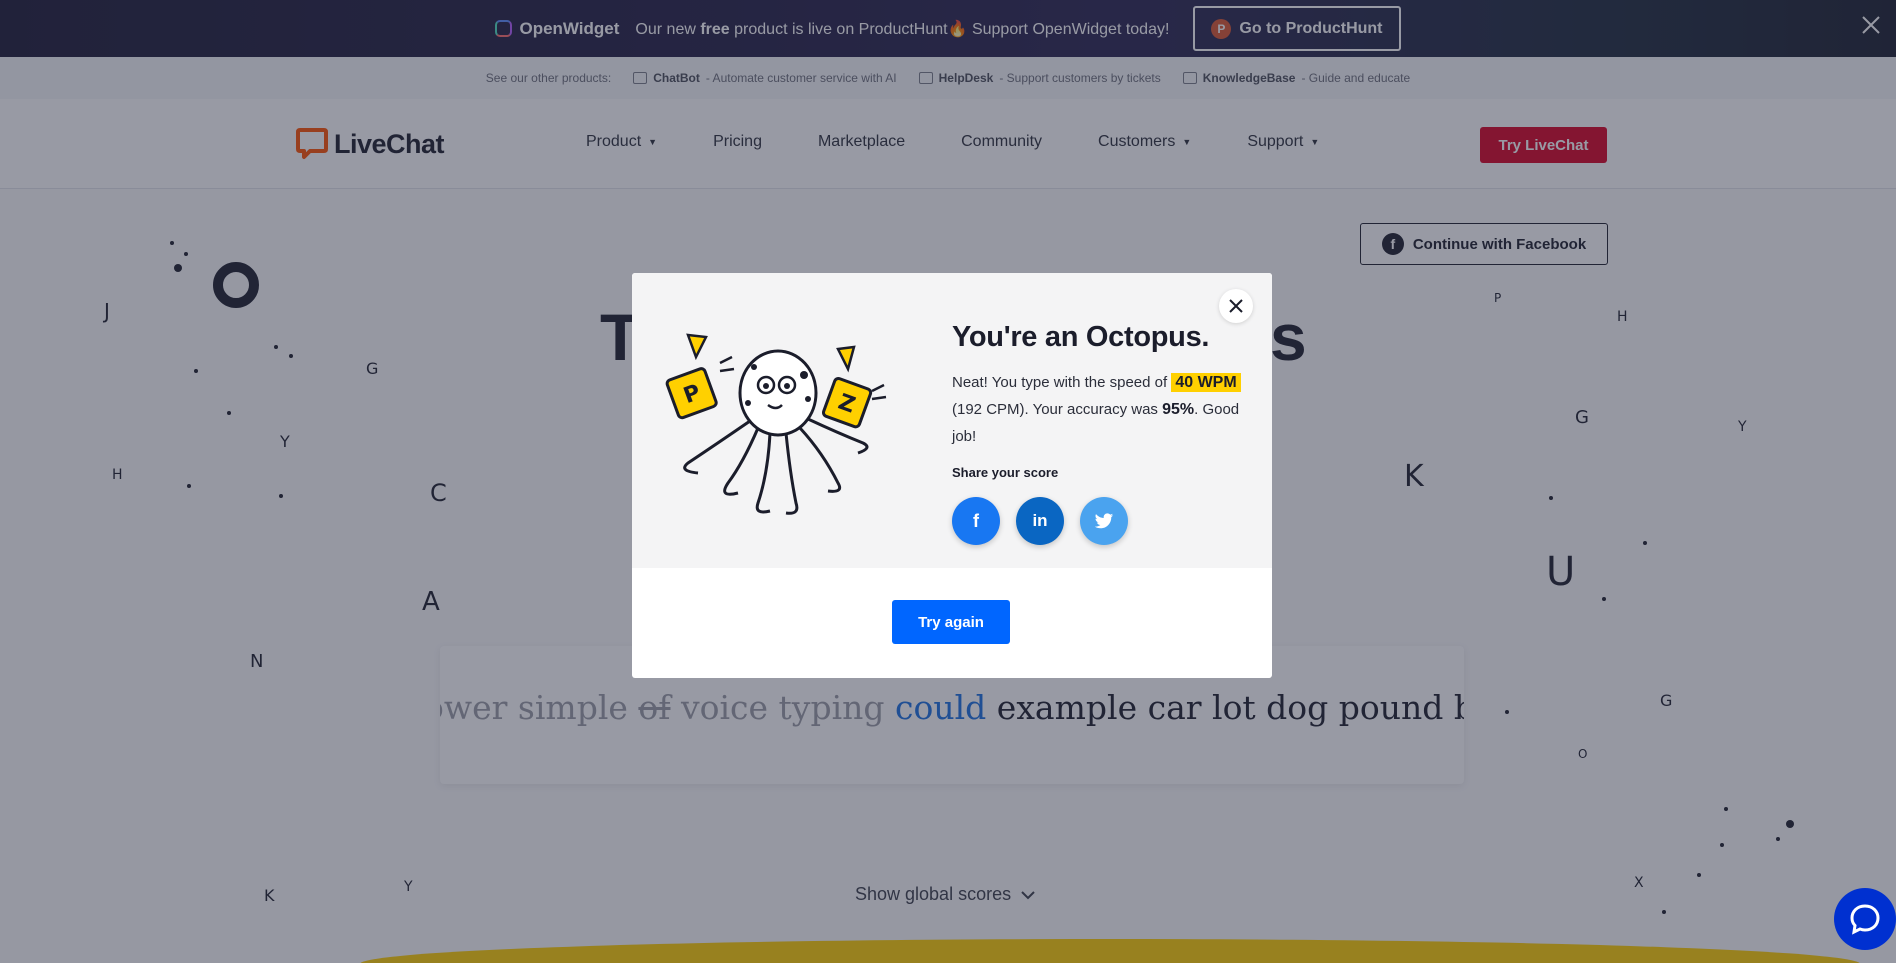 This screenshot has width=1896, height=963. I want to click on linkedin-icon: in, so click(1040, 520).